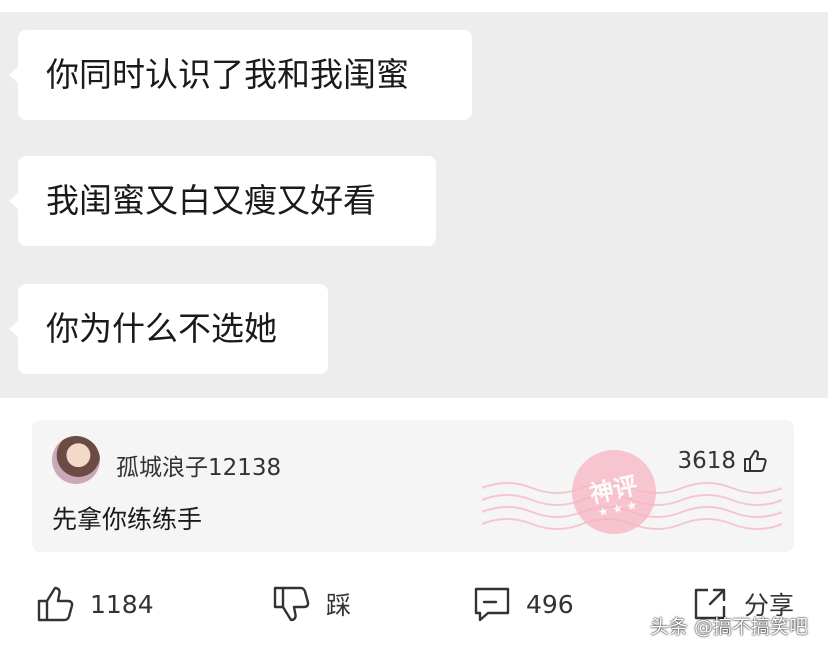 This screenshot has width=828, height=656. What do you see at coordinates (122, 604) in the screenshot?
I see `like-count: 1184` at bounding box center [122, 604].